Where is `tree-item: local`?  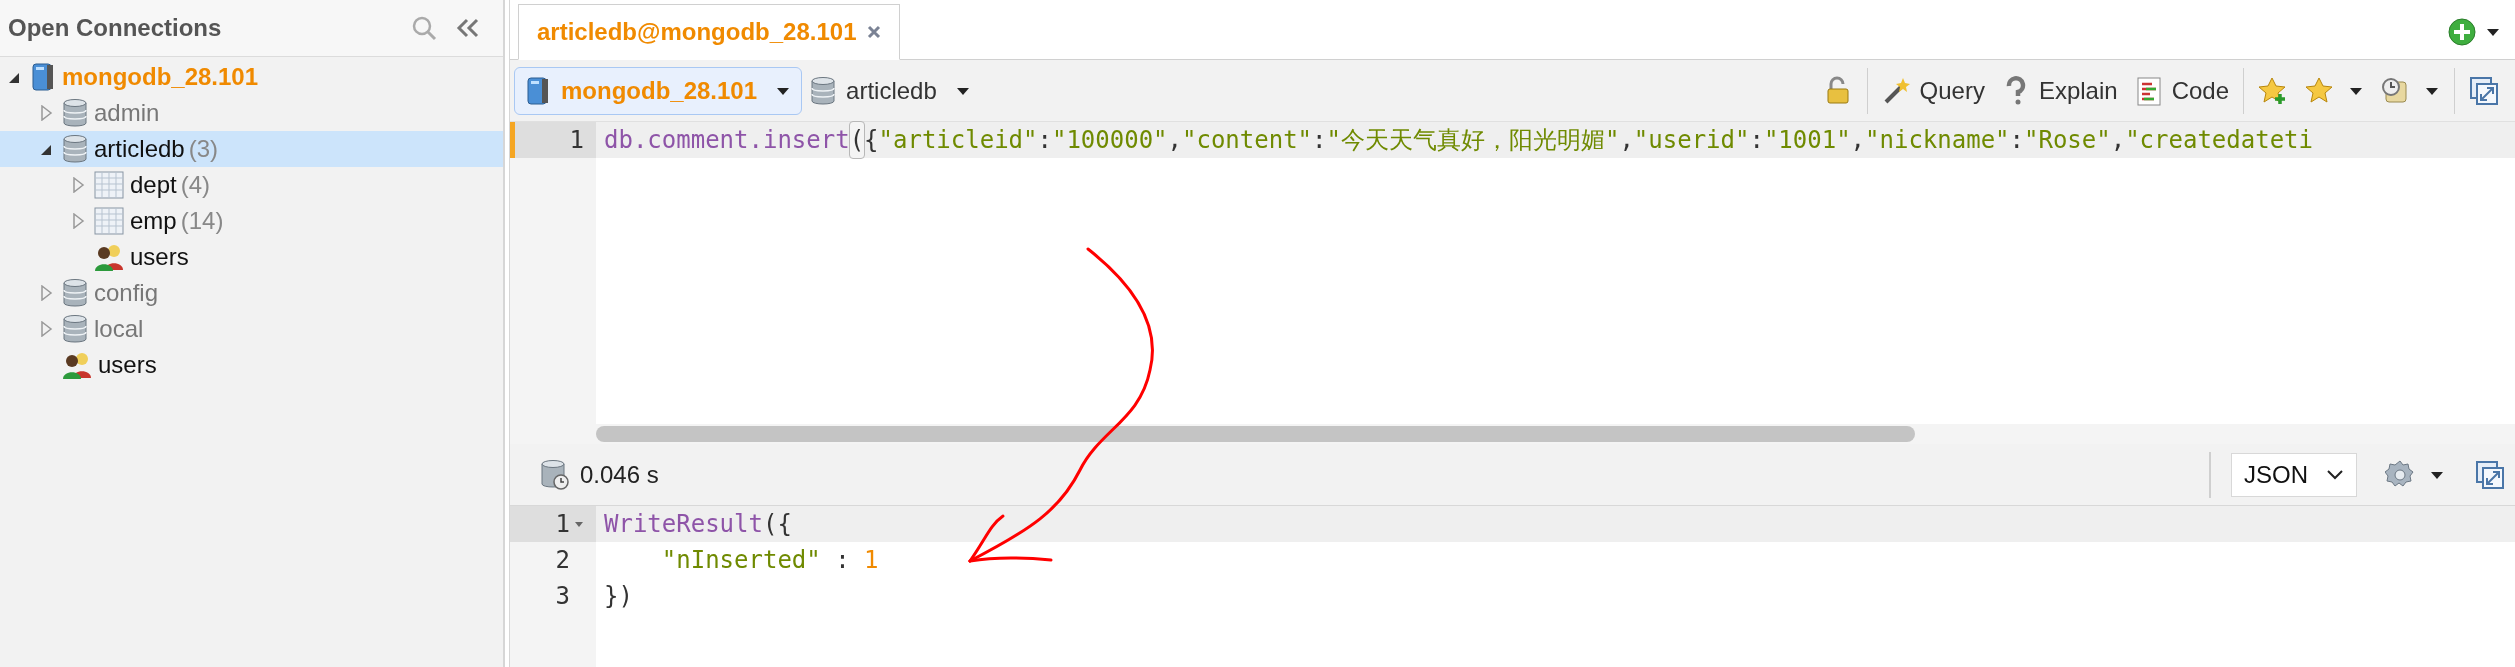
tree-item: local is located at coordinates (251, 329).